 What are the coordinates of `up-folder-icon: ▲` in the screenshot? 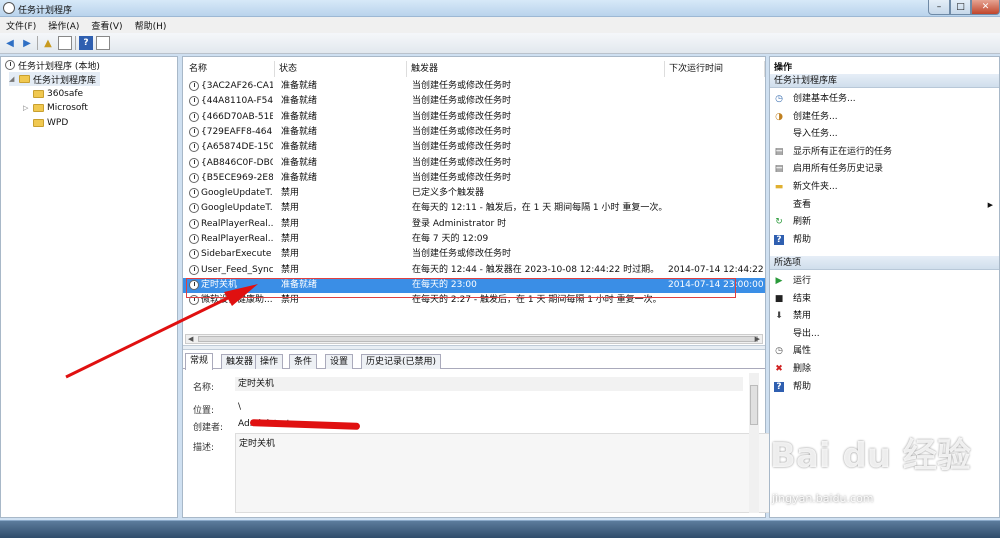 It's located at (48, 43).